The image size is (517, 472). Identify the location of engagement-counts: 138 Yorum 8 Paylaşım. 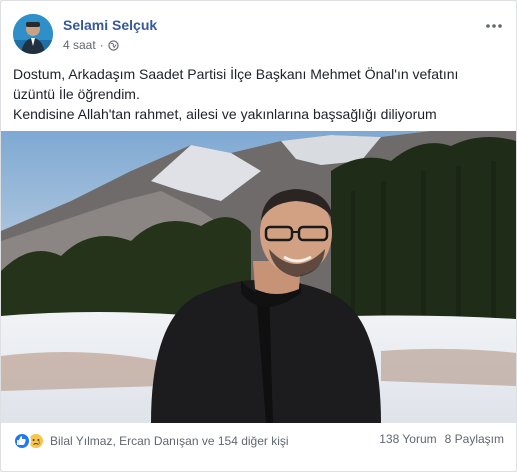
(441, 439).